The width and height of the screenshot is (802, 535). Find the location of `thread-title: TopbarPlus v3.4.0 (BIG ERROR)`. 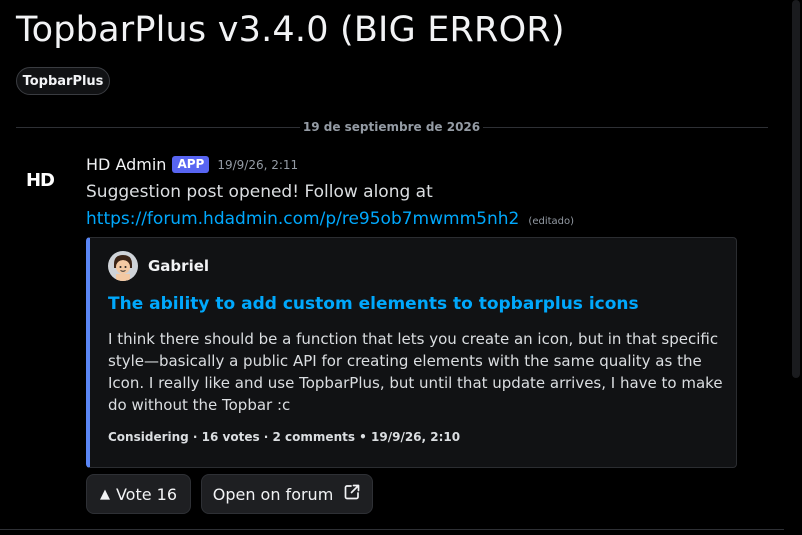

thread-title: TopbarPlus v3.4.0 (BIG ERROR) is located at coordinates (290, 30).